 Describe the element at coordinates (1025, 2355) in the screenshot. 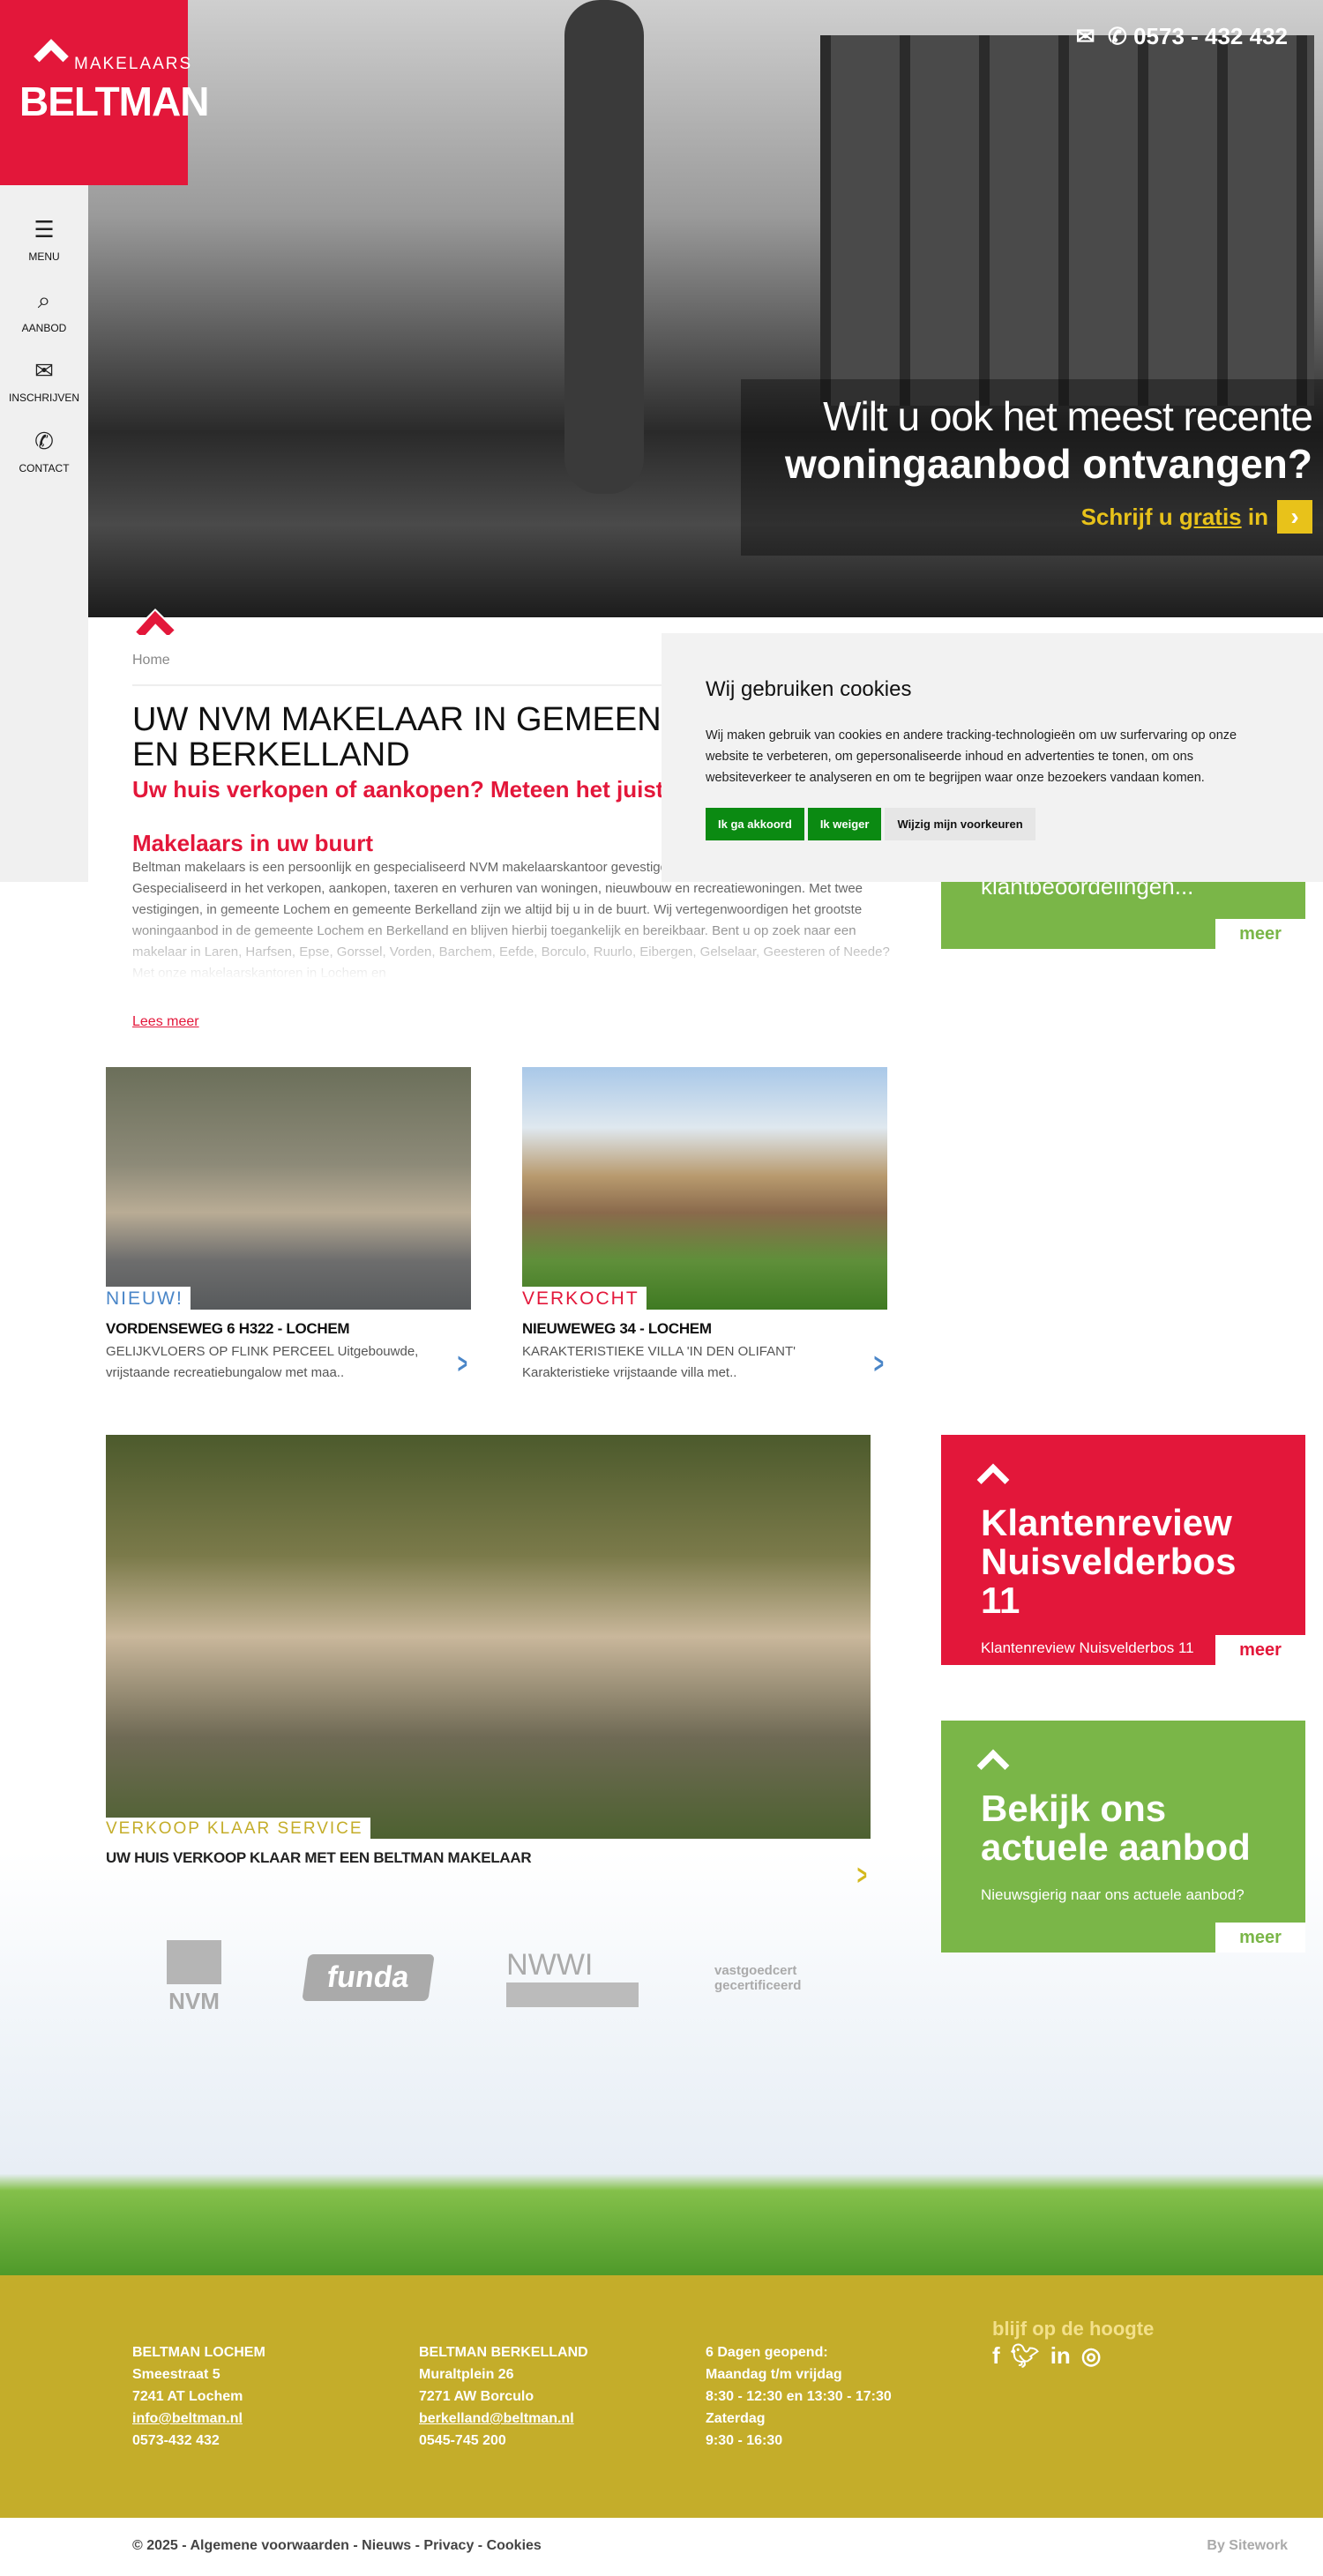

I see `twitter-icon: 🐦︎` at that location.